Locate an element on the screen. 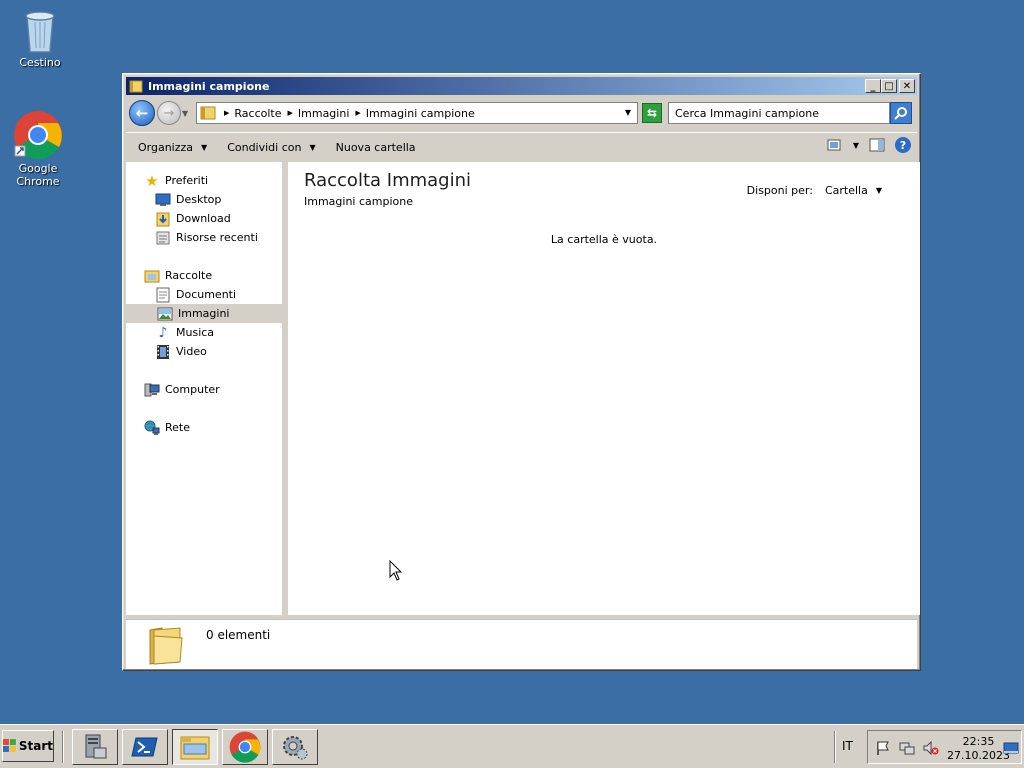  taskbar: Start IT 22:35 27.10.2023 is located at coordinates (512, 746).